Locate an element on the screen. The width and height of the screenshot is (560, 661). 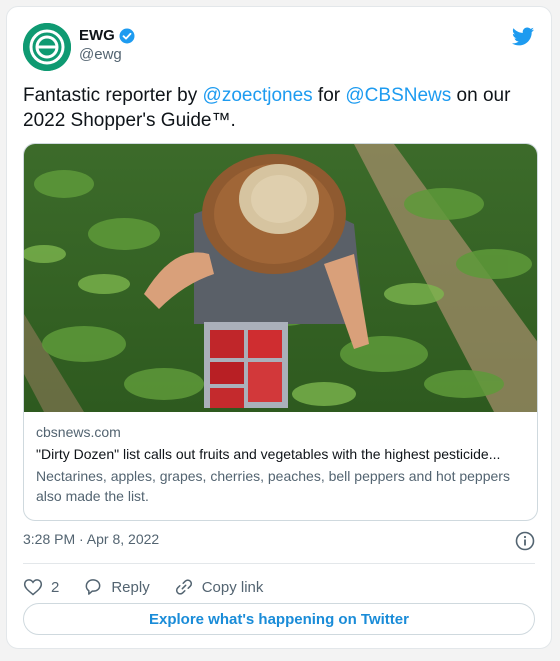
author-handle: @ewg is located at coordinates (107, 54).